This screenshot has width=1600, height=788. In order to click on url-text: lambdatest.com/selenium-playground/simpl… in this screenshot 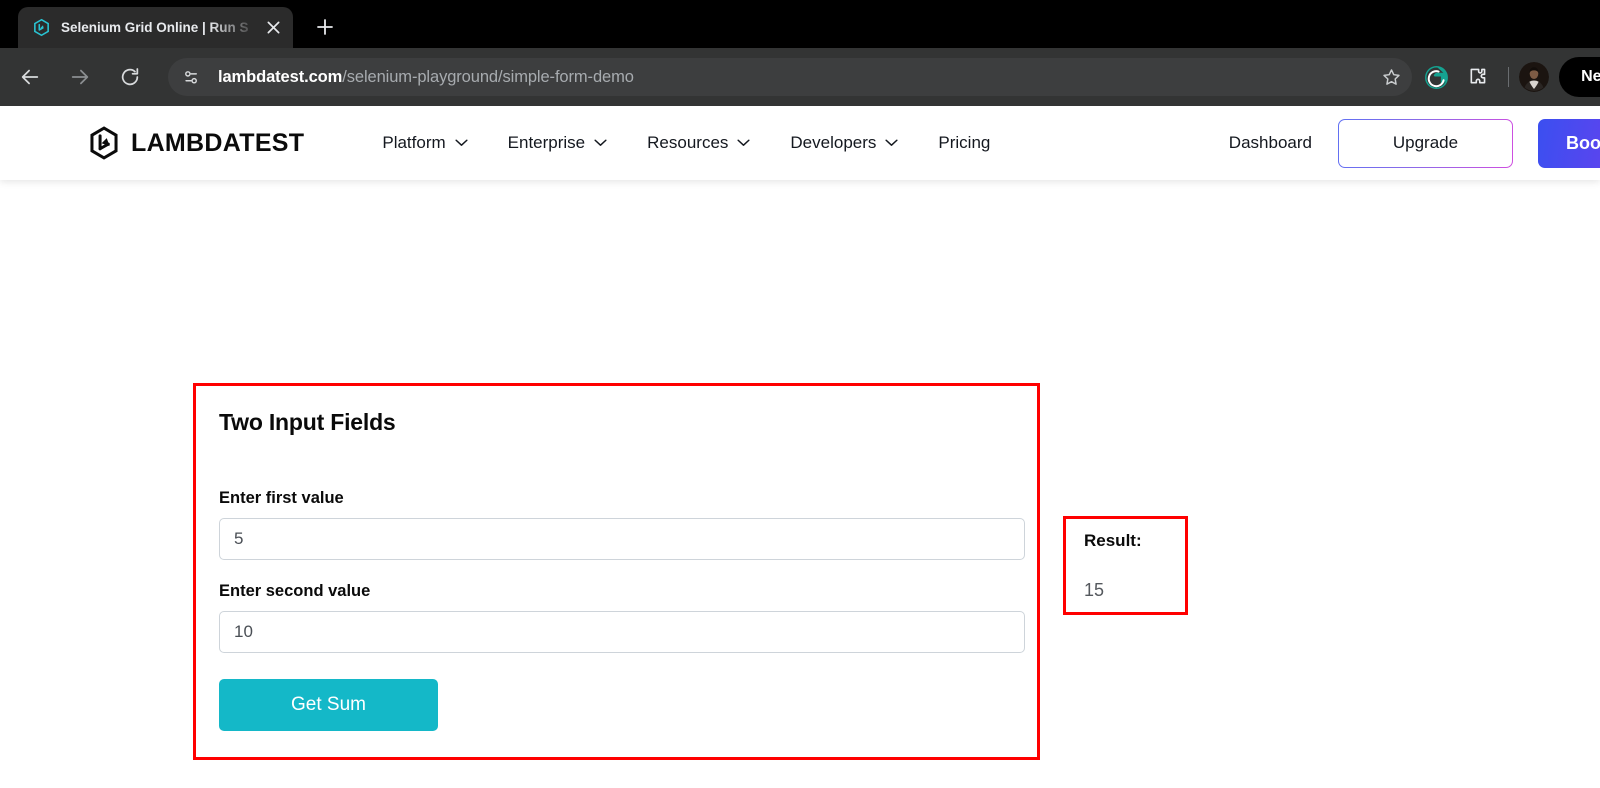, I will do `click(426, 77)`.